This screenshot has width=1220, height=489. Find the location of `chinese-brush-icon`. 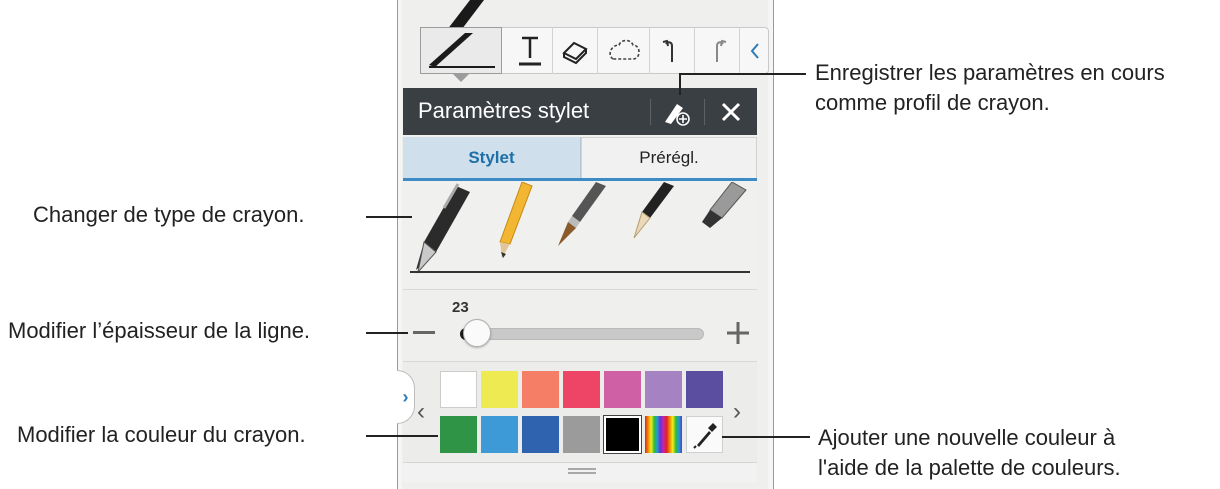

chinese-brush-icon is located at coordinates (653, 210).